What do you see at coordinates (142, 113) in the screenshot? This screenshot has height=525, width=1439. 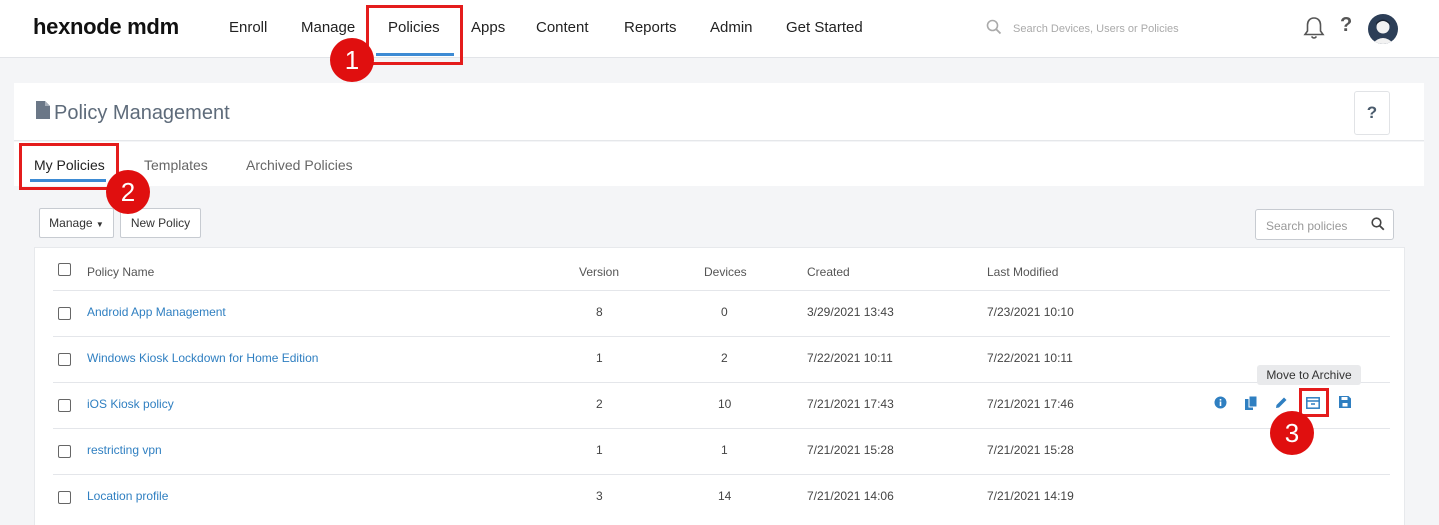 I see `page-title: Policy Management` at bounding box center [142, 113].